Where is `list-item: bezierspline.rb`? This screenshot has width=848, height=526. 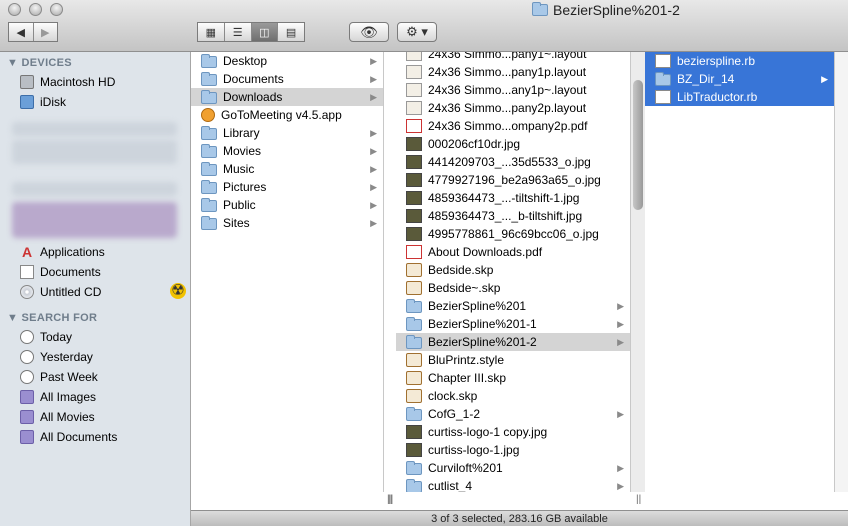
list-item: bezierspline.rb is located at coordinates (739, 61).